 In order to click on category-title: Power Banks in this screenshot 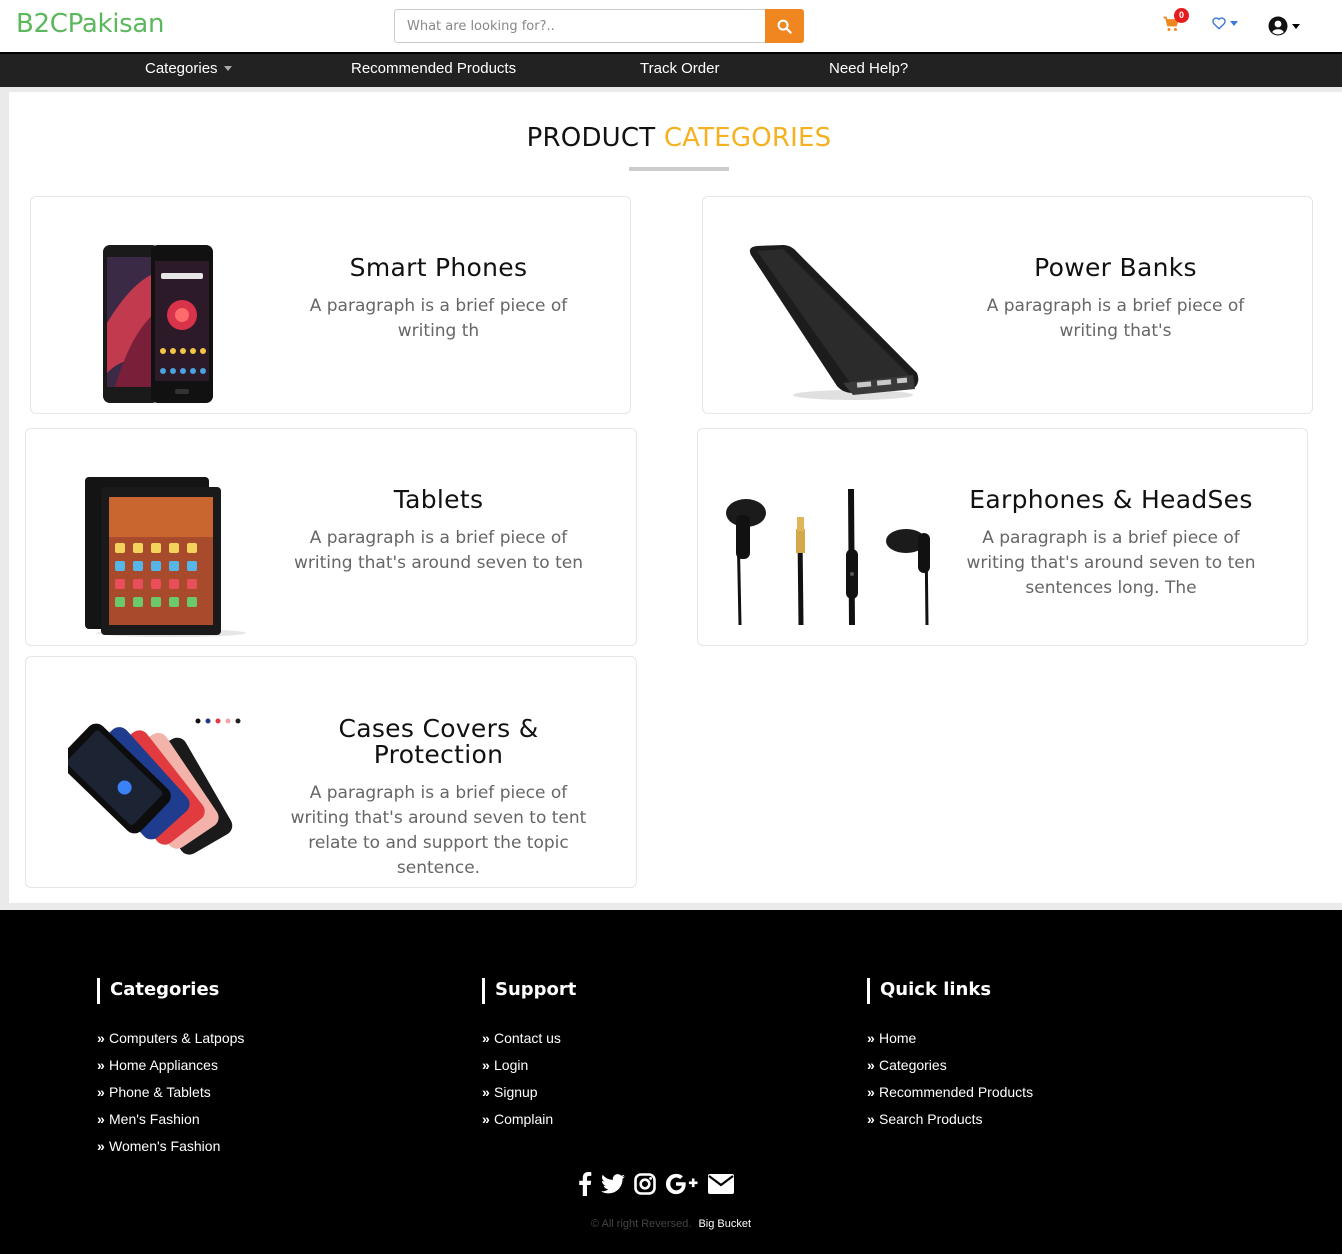, I will do `click(1115, 267)`.